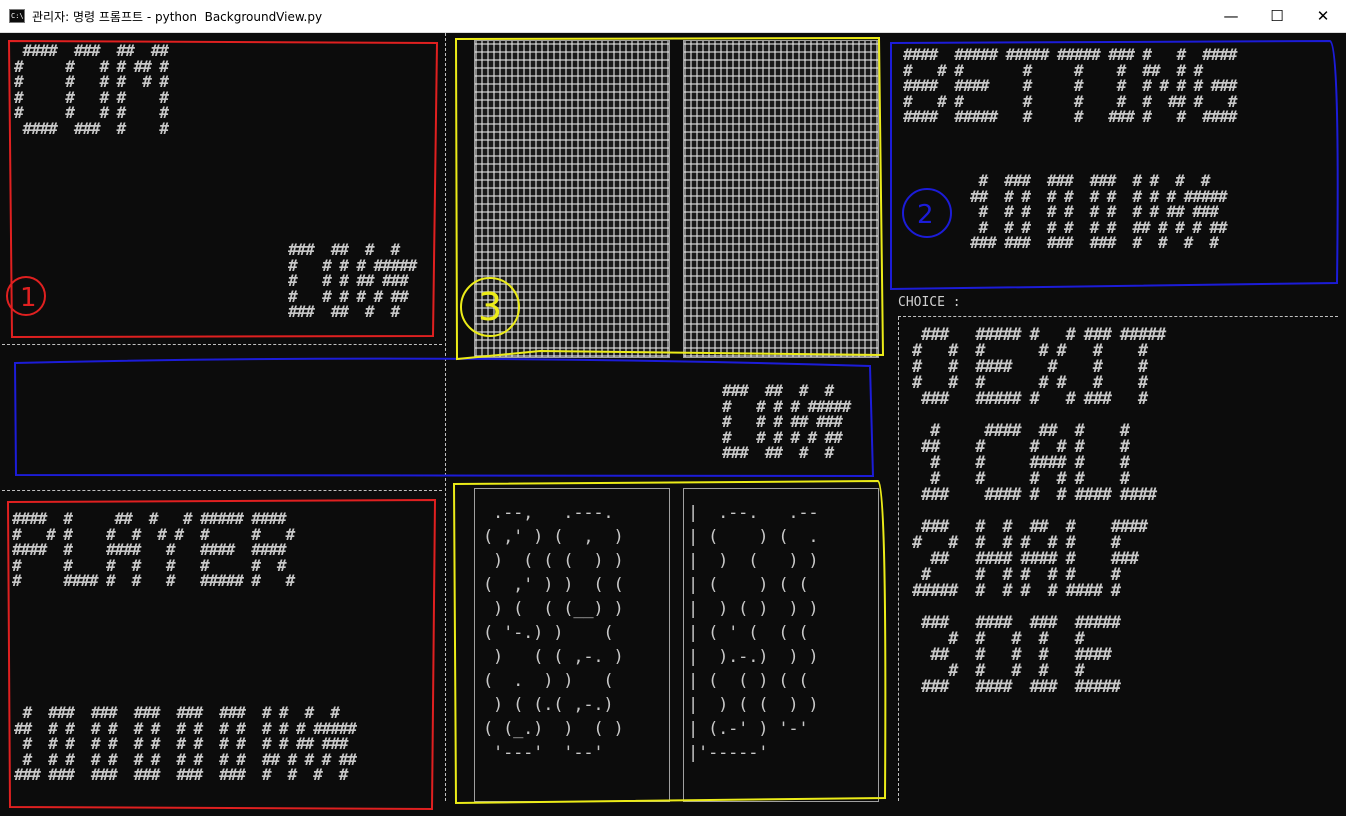  What do you see at coordinates (1118, 316) in the screenshot?
I see `divider-menu` at bounding box center [1118, 316].